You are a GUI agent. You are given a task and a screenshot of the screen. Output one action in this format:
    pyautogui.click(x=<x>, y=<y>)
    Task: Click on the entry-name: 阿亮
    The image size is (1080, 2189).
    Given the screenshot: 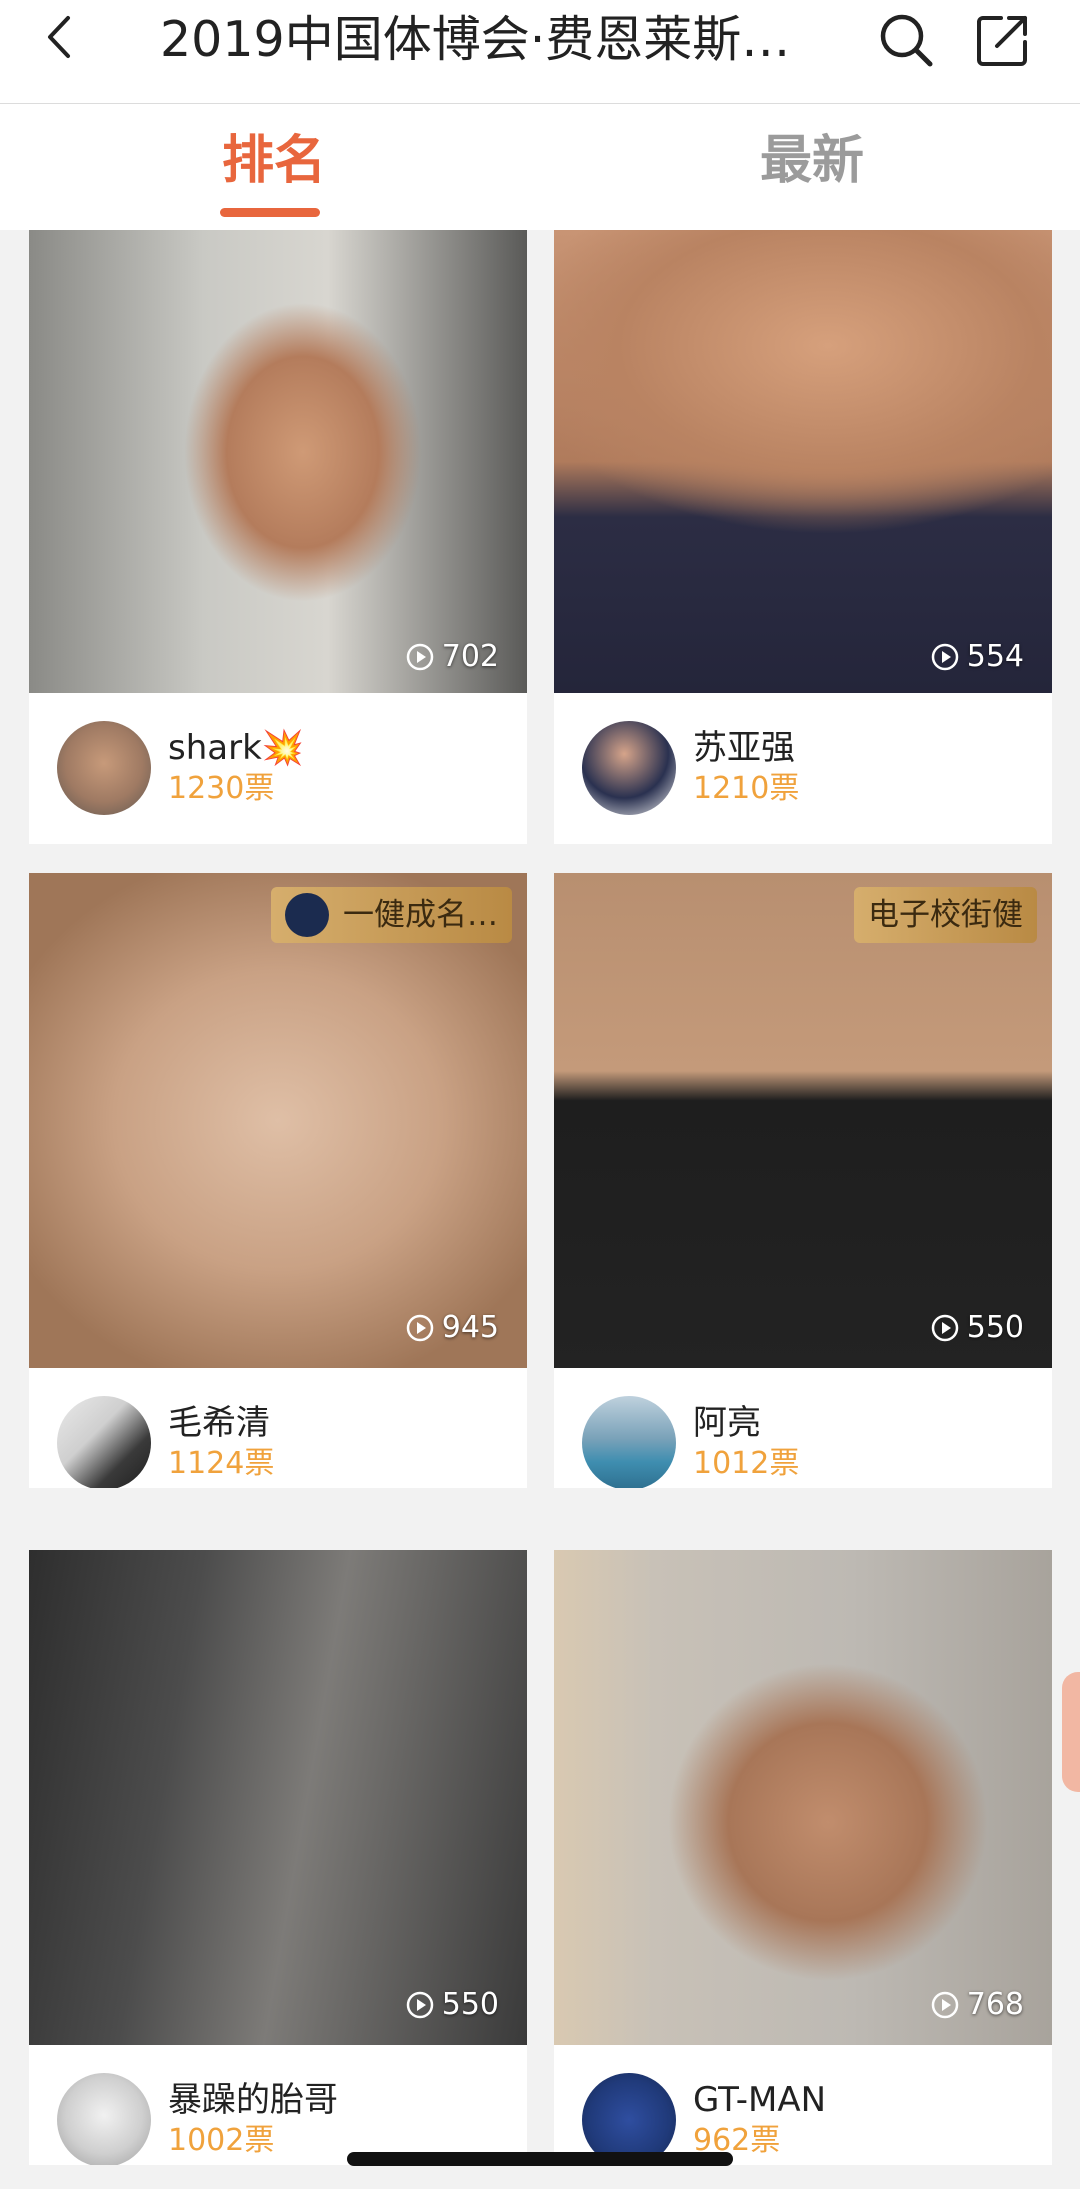 What is the action you would take?
    pyautogui.click(x=727, y=1423)
    